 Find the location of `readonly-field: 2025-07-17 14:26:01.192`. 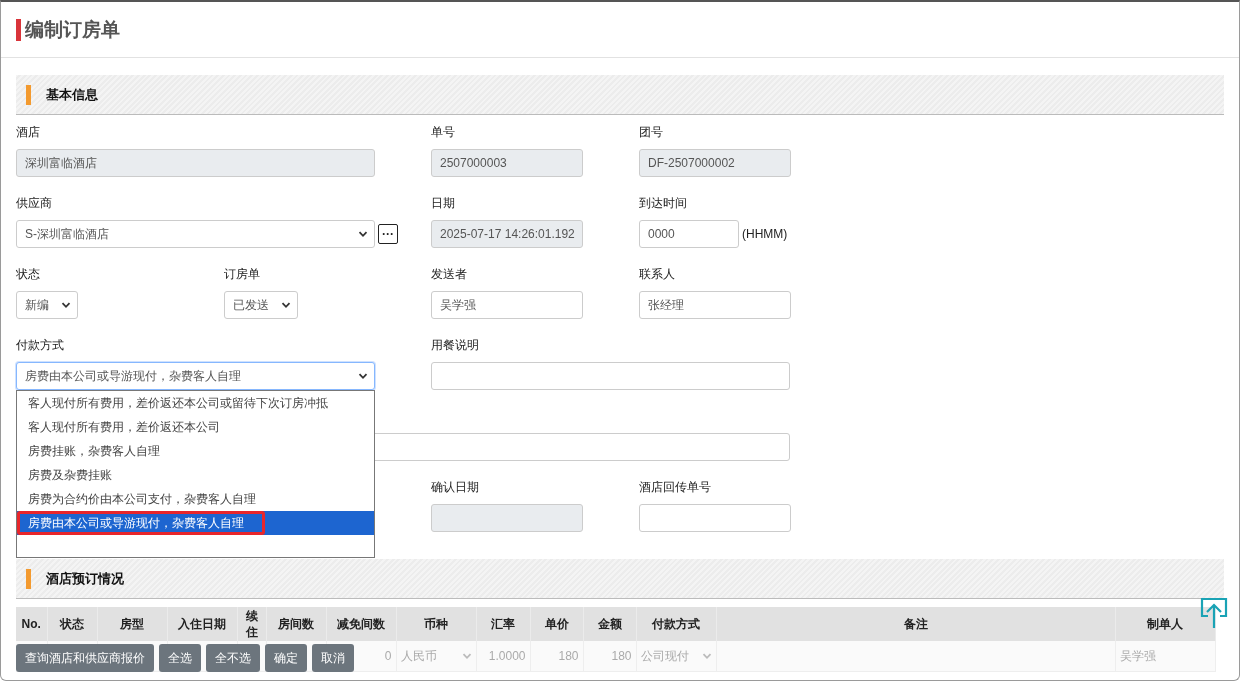

readonly-field: 2025-07-17 14:26:01.192 is located at coordinates (507, 234).